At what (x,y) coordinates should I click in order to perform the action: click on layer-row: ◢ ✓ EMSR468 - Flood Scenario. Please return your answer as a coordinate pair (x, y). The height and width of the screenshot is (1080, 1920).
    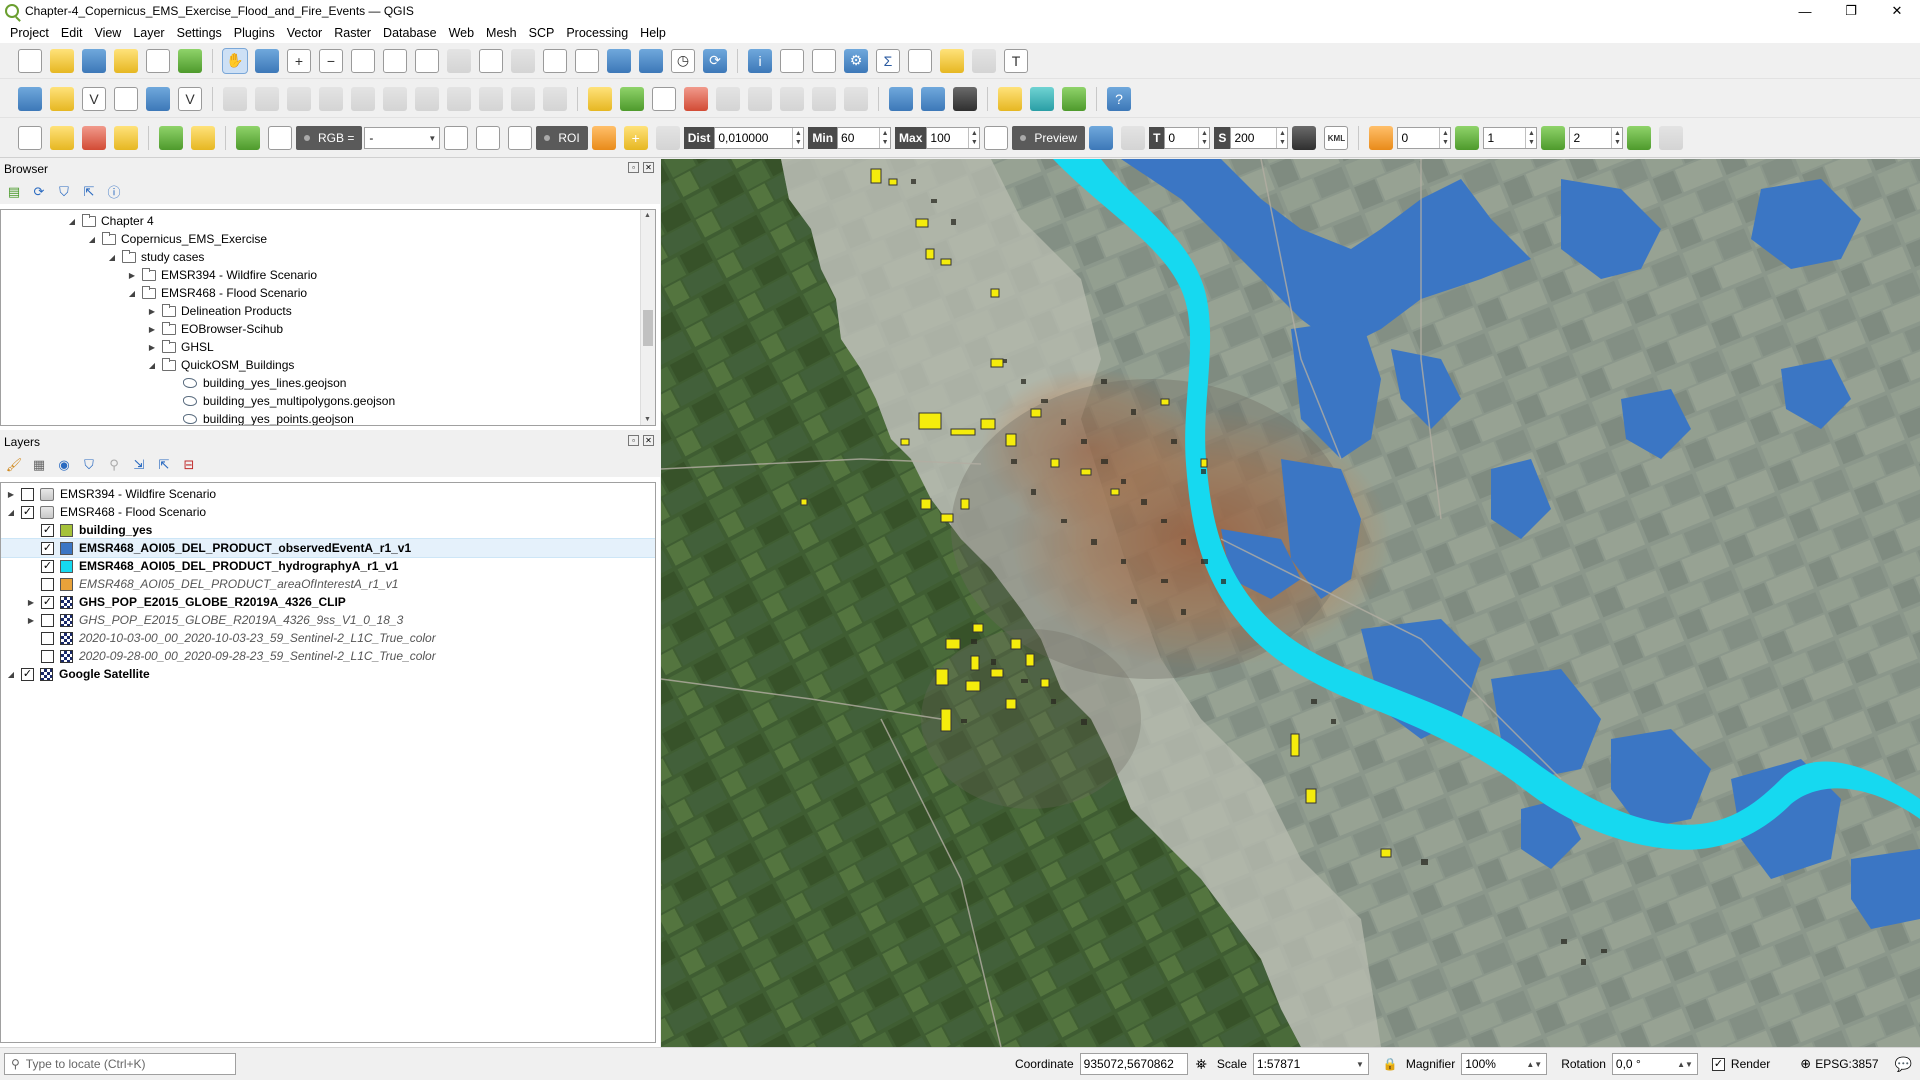
    Looking at the image, I should click on (328, 512).